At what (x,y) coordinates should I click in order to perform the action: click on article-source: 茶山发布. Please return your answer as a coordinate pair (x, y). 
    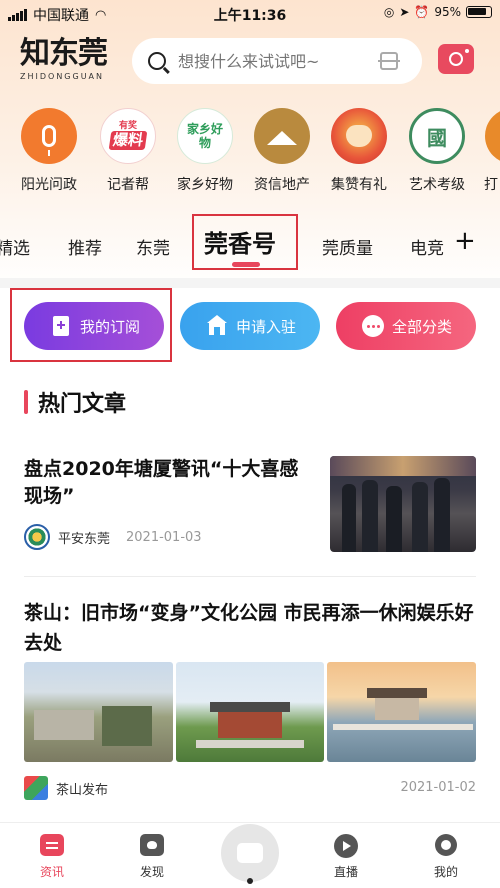
    Looking at the image, I should click on (82, 788).